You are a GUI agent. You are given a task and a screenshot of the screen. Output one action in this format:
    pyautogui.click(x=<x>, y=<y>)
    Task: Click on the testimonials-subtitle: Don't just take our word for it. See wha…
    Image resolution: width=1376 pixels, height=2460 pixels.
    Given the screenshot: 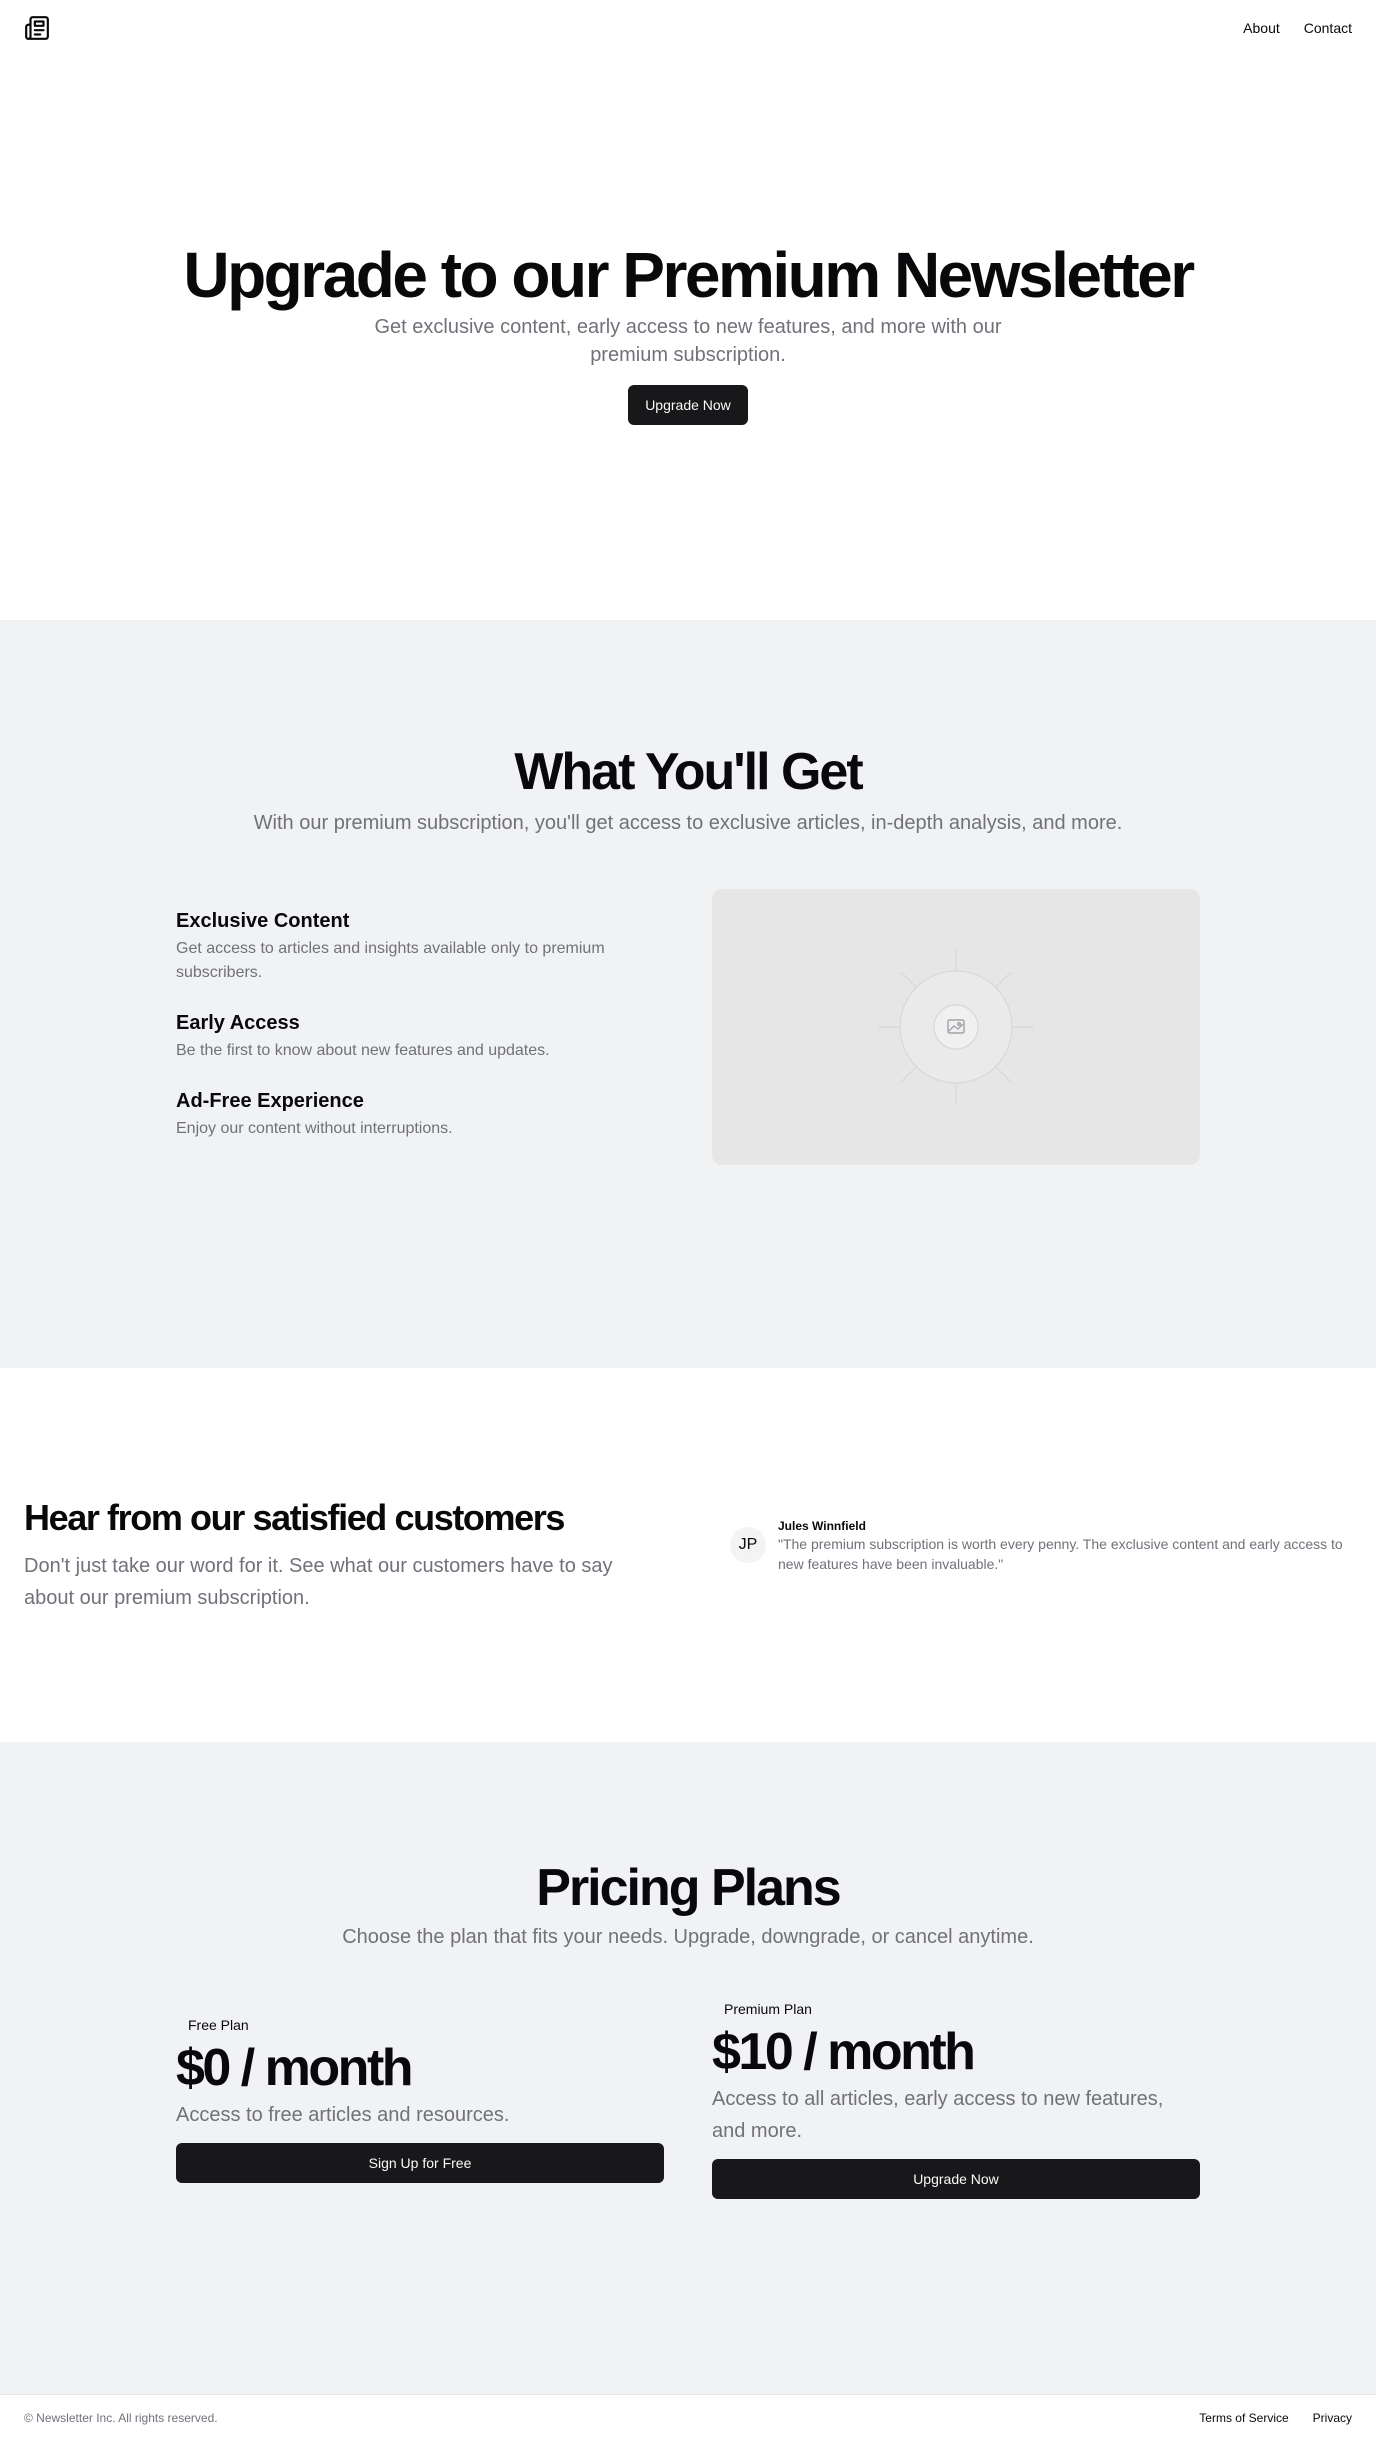 What is the action you would take?
    pyautogui.click(x=318, y=1581)
    